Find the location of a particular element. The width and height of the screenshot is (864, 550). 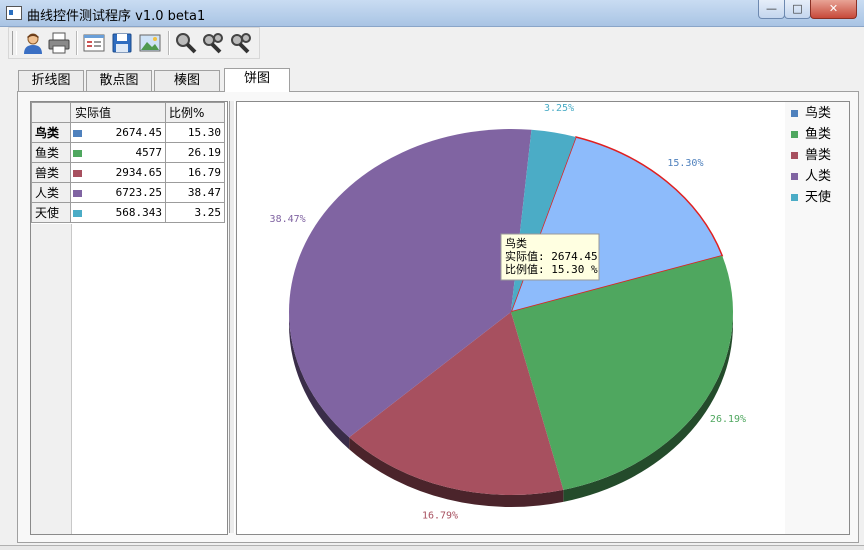

pie-percent-label: 16.79% is located at coordinates (440, 515).